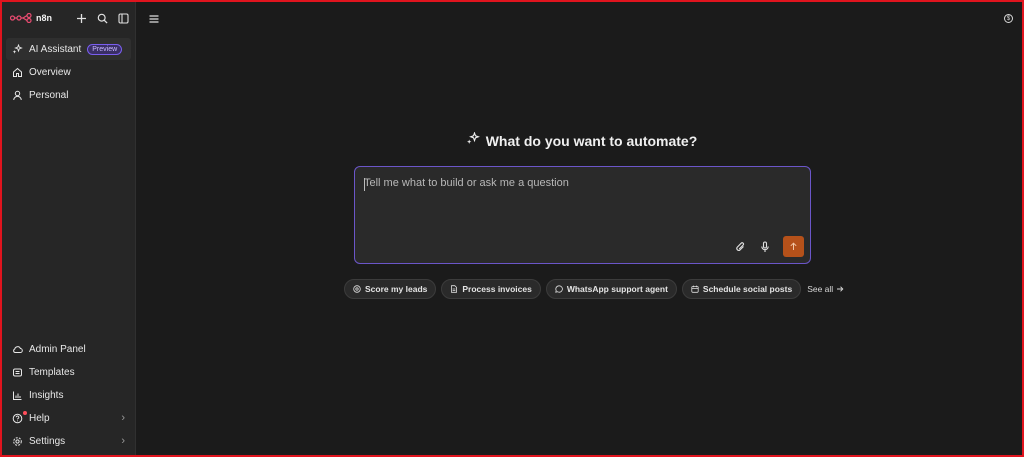 Image resolution: width=1024 pixels, height=457 pixels. Describe the element at coordinates (591, 140) in the screenshot. I see `heading-text: What do you want to automate?` at that location.